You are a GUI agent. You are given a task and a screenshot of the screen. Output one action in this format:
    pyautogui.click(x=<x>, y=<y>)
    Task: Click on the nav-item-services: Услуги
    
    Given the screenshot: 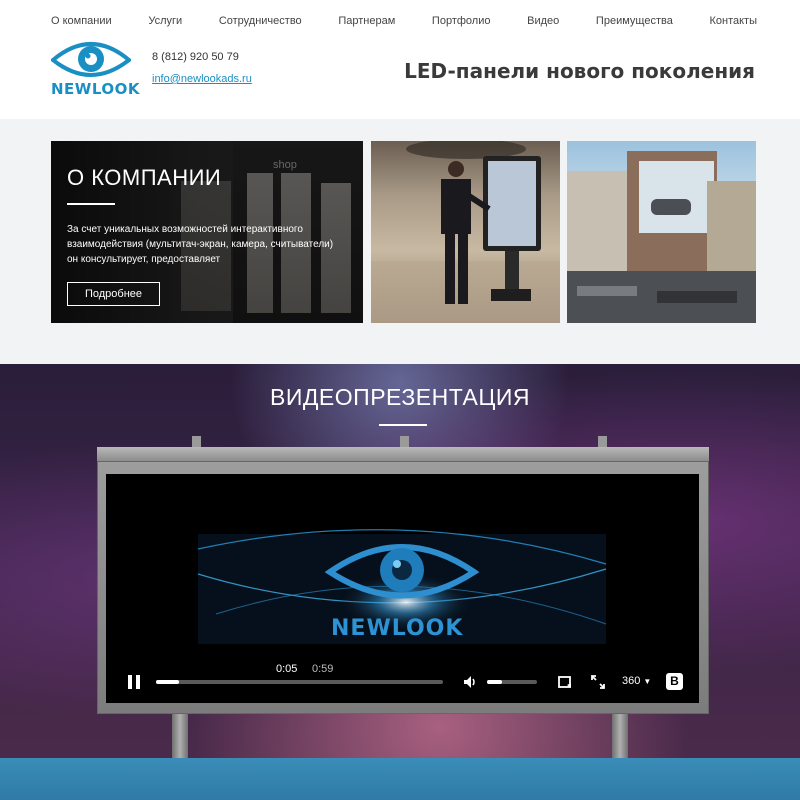 What is the action you would take?
    pyautogui.click(x=165, y=21)
    